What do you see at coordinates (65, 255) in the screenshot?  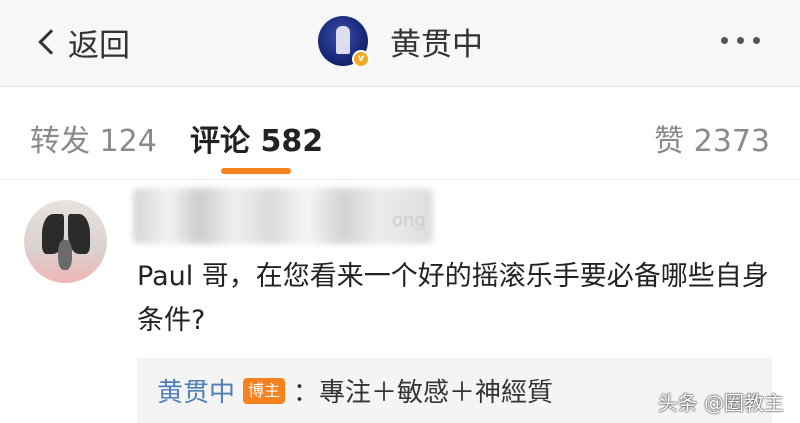 I see `avatar-shape` at bounding box center [65, 255].